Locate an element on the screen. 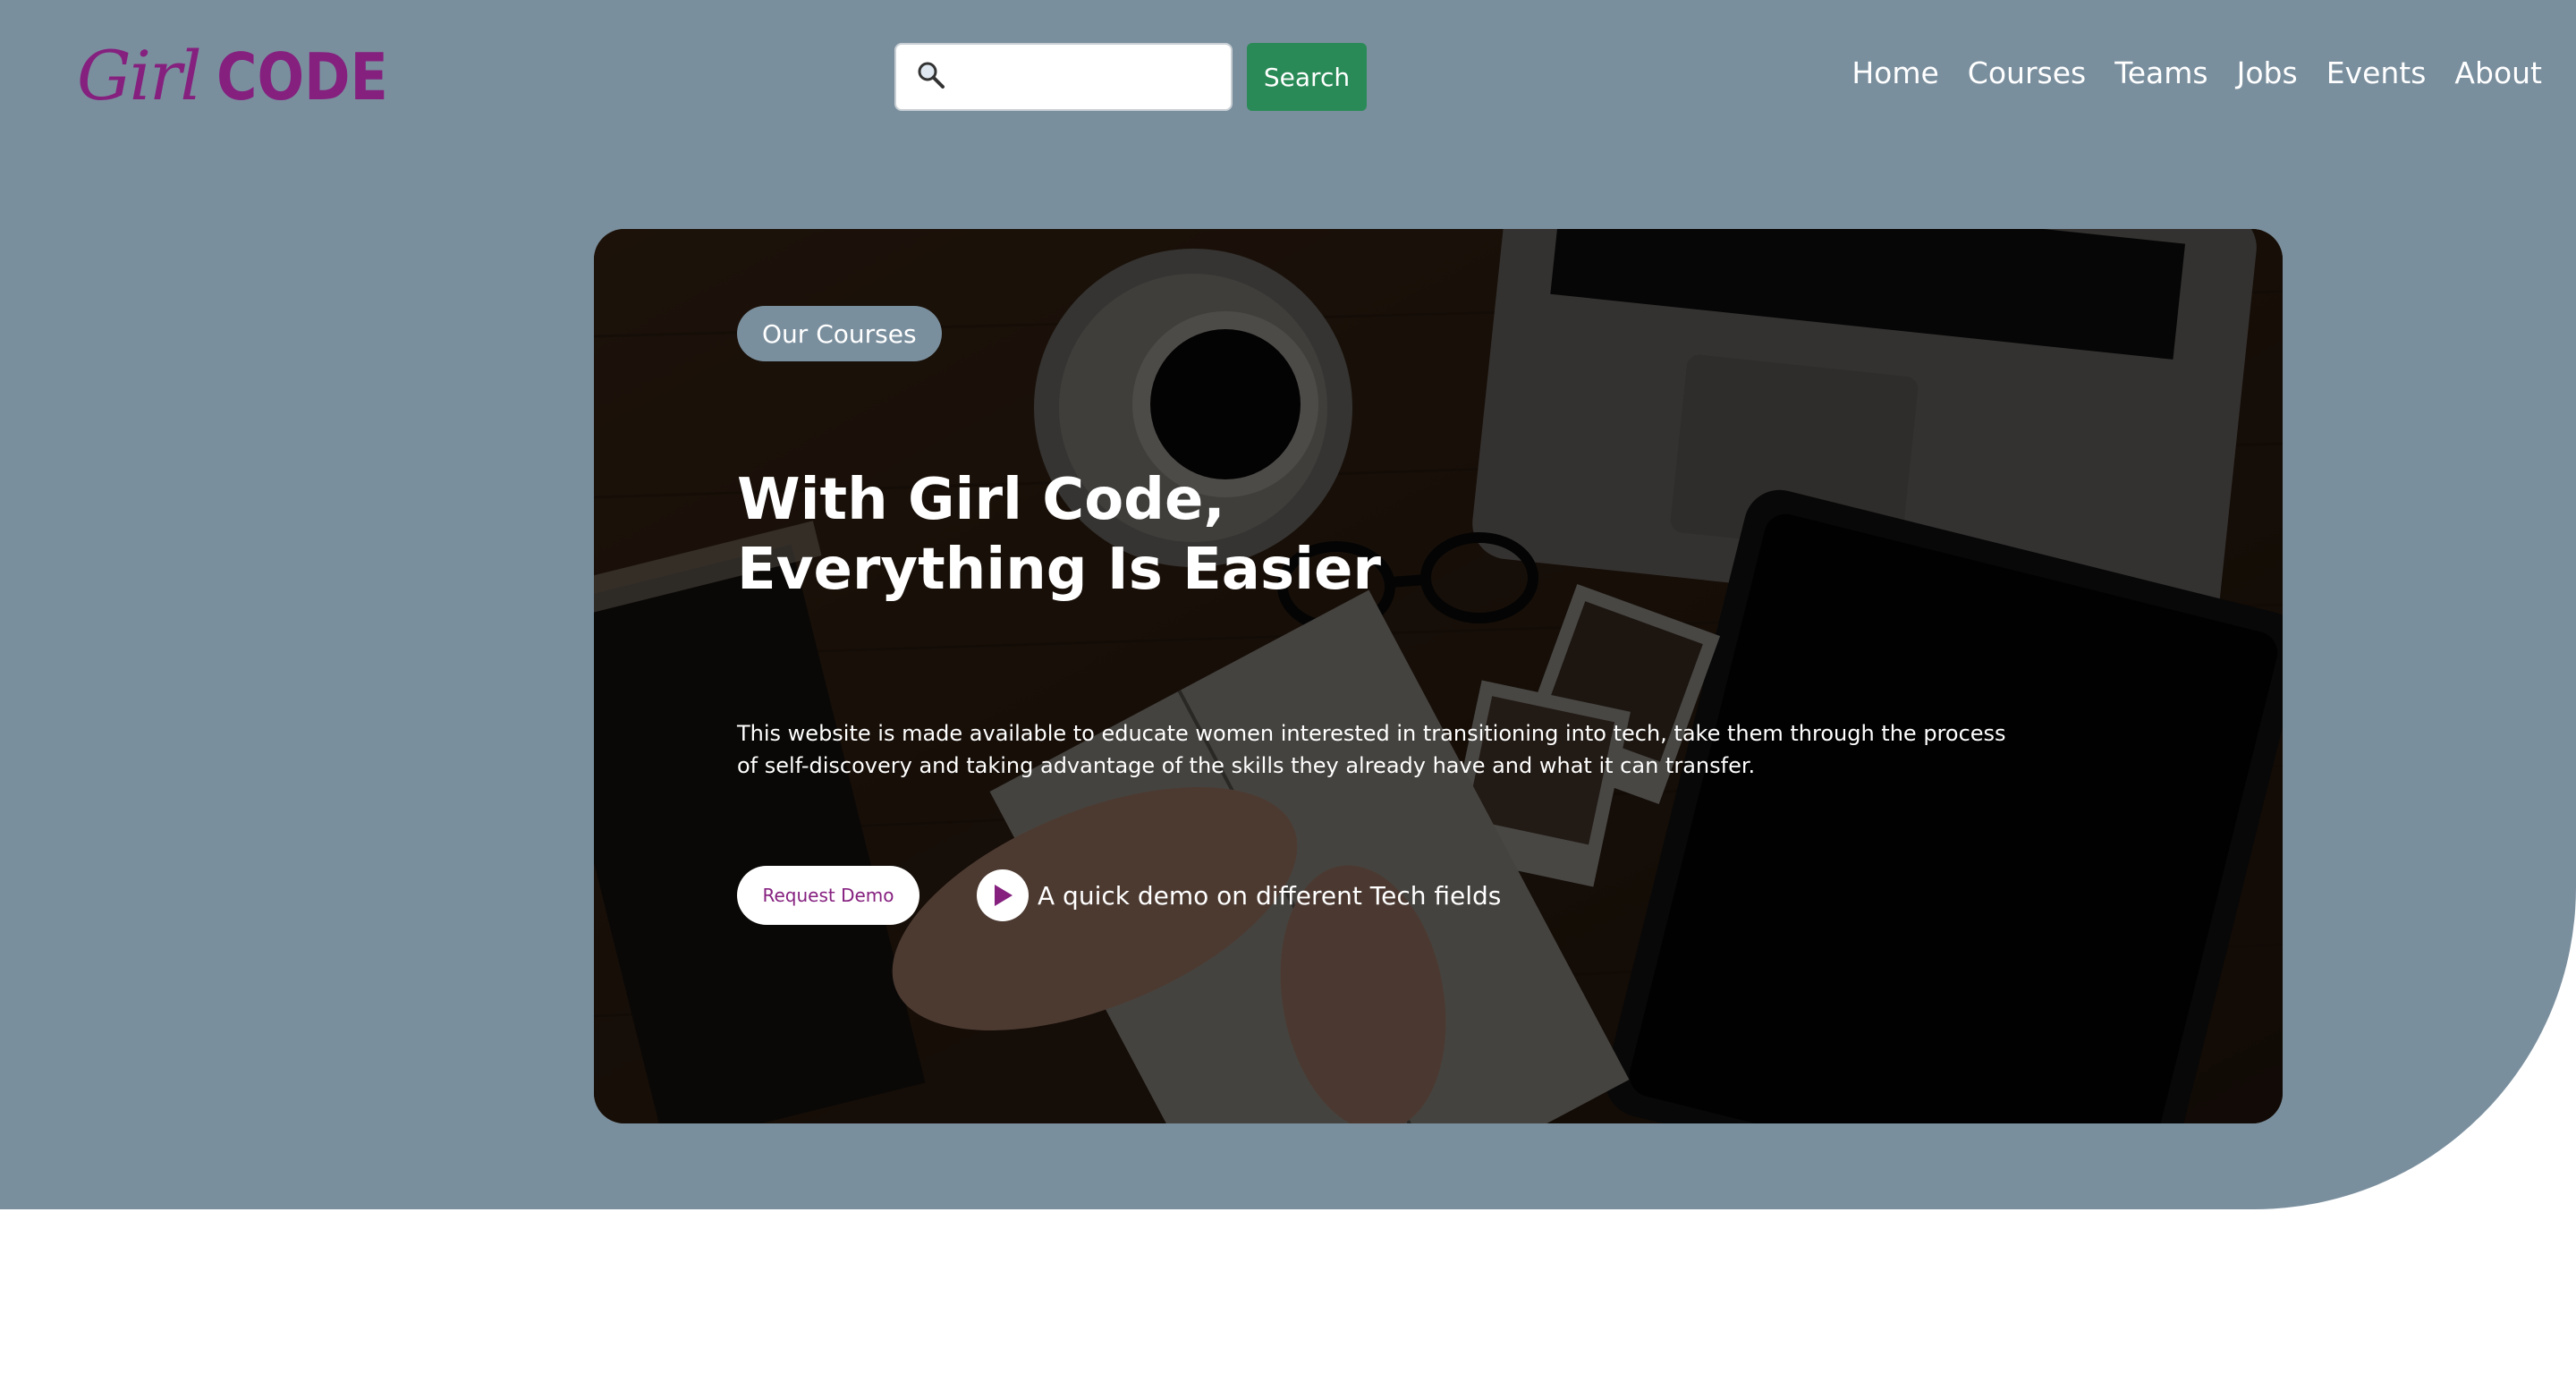 This screenshot has width=2576, height=1390. search-button: Search is located at coordinates (1307, 77).